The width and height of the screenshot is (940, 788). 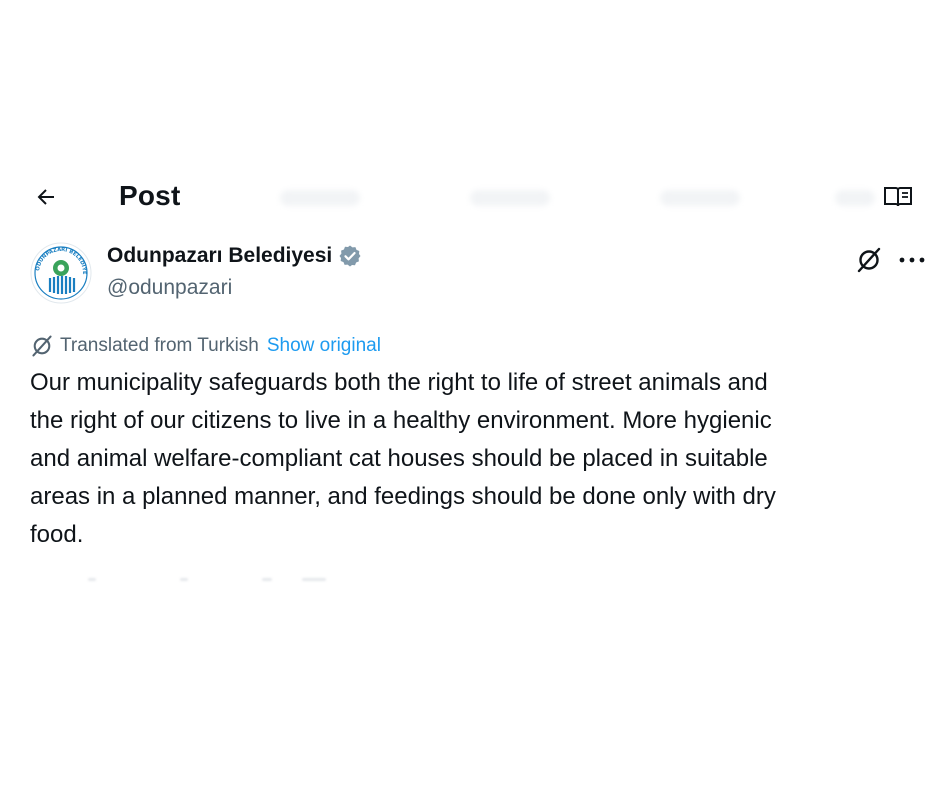 What do you see at coordinates (159, 345) in the screenshot?
I see `translation-label: Translated from Turkish` at bounding box center [159, 345].